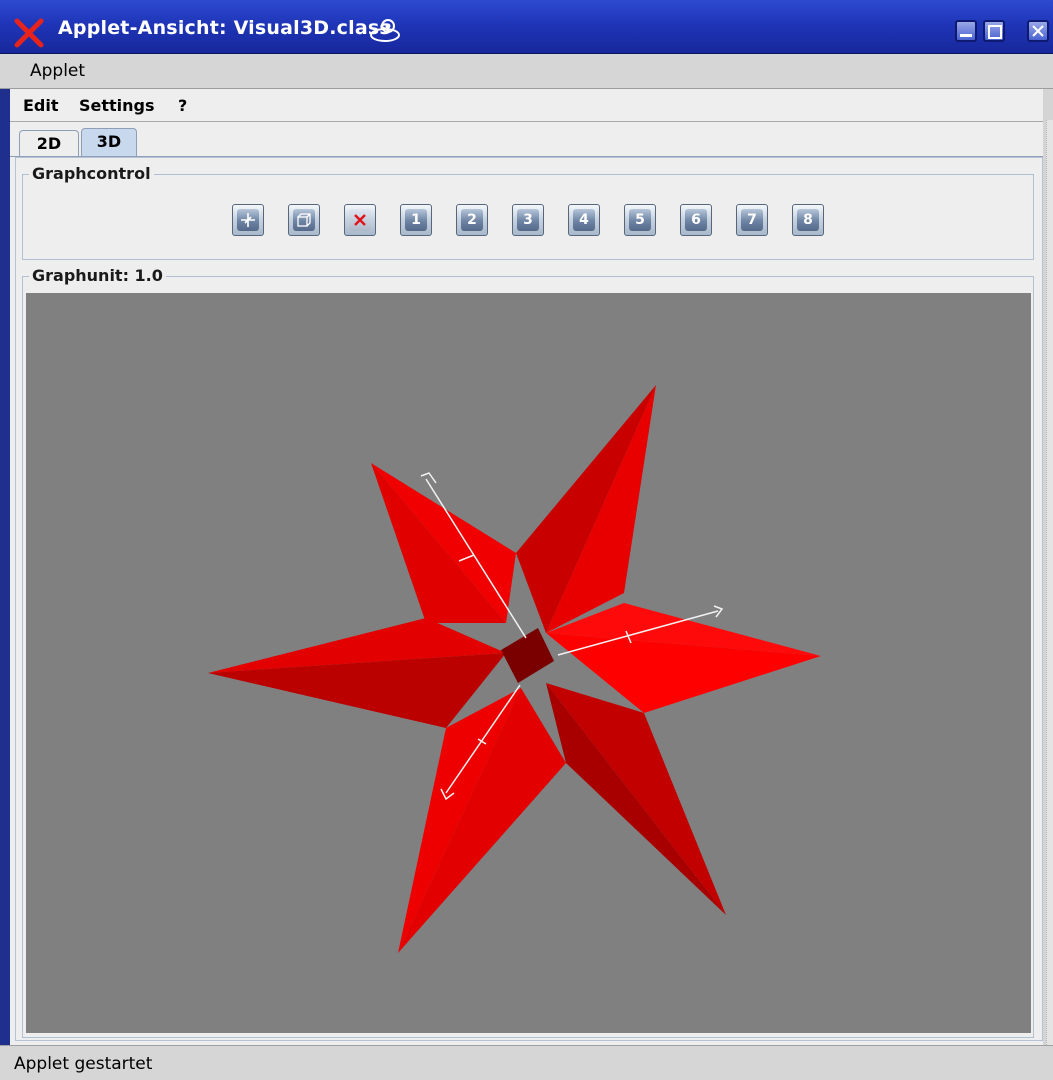  I want to click on preset-2-button: 2, so click(472, 220).